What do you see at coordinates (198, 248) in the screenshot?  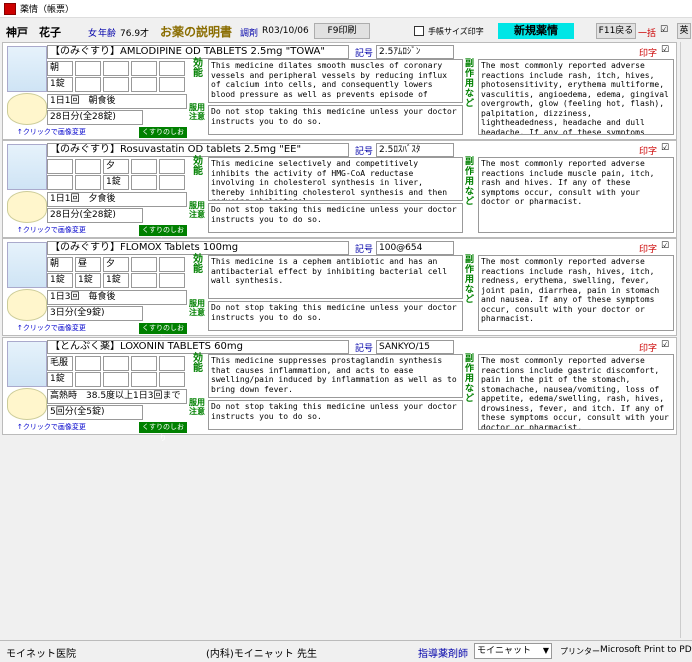 I see `drug-name-field: 【のみぐすり】FLOMOX Tablets 100mg` at bounding box center [198, 248].